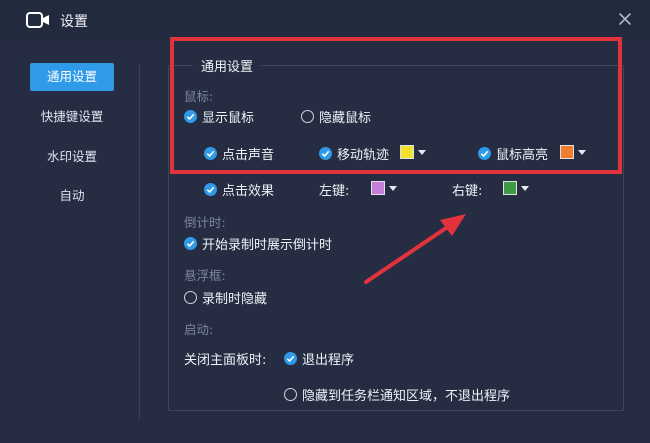 This screenshot has height=443, width=650. I want to click on sidebar-item-auto: 自动, so click(72, 196).